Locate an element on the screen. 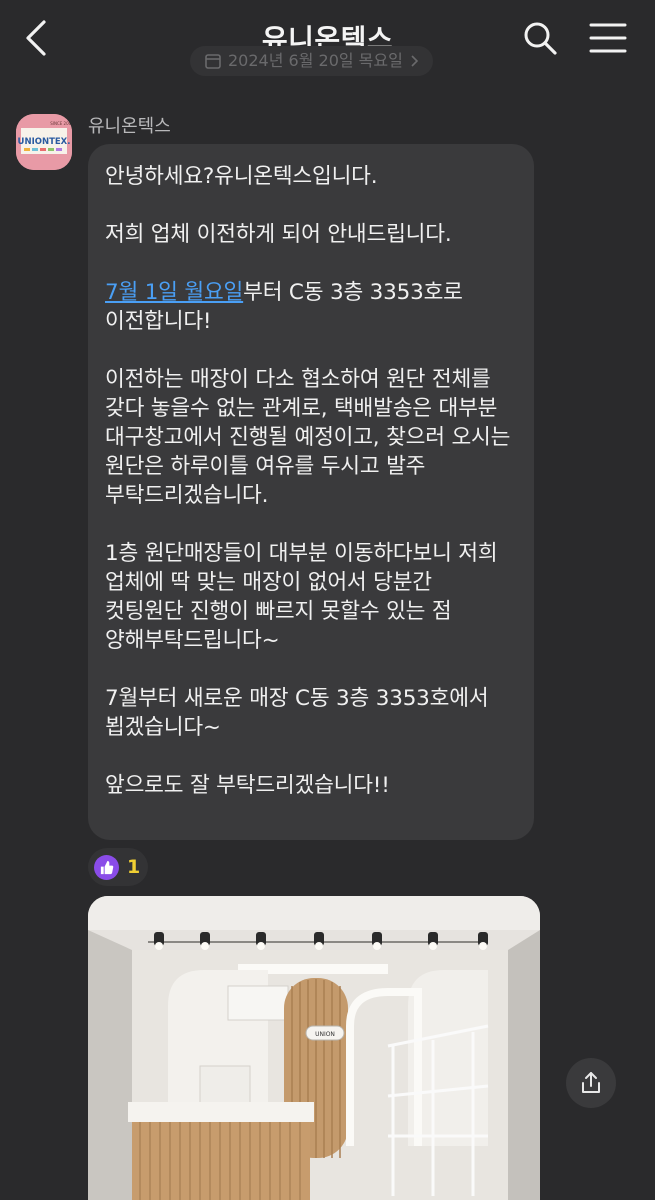 Image resolution: width=655 pixels, height=1200 pixels. date-divider: 2024년 6월 20일 목요일 is located at coordinates (311, 61).